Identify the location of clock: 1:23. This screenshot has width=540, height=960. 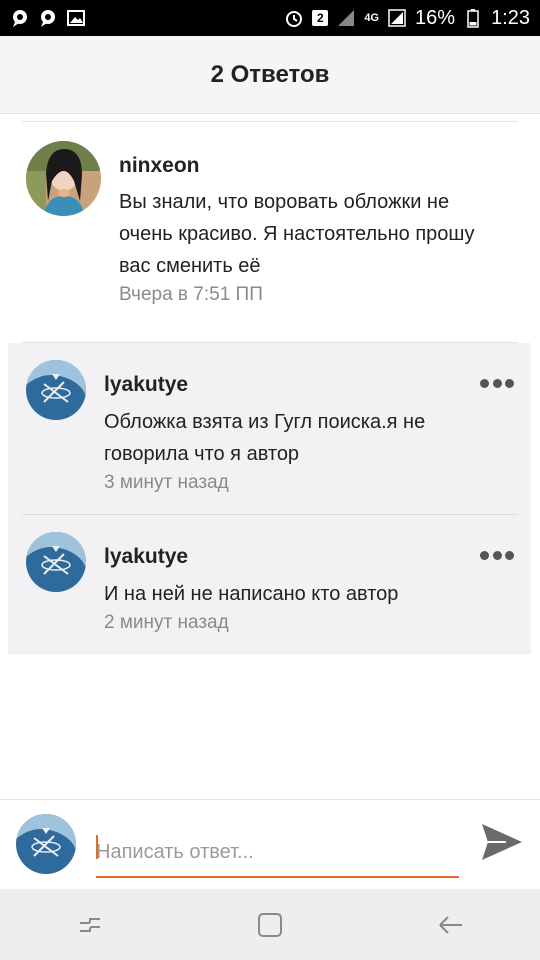
(510, 17).